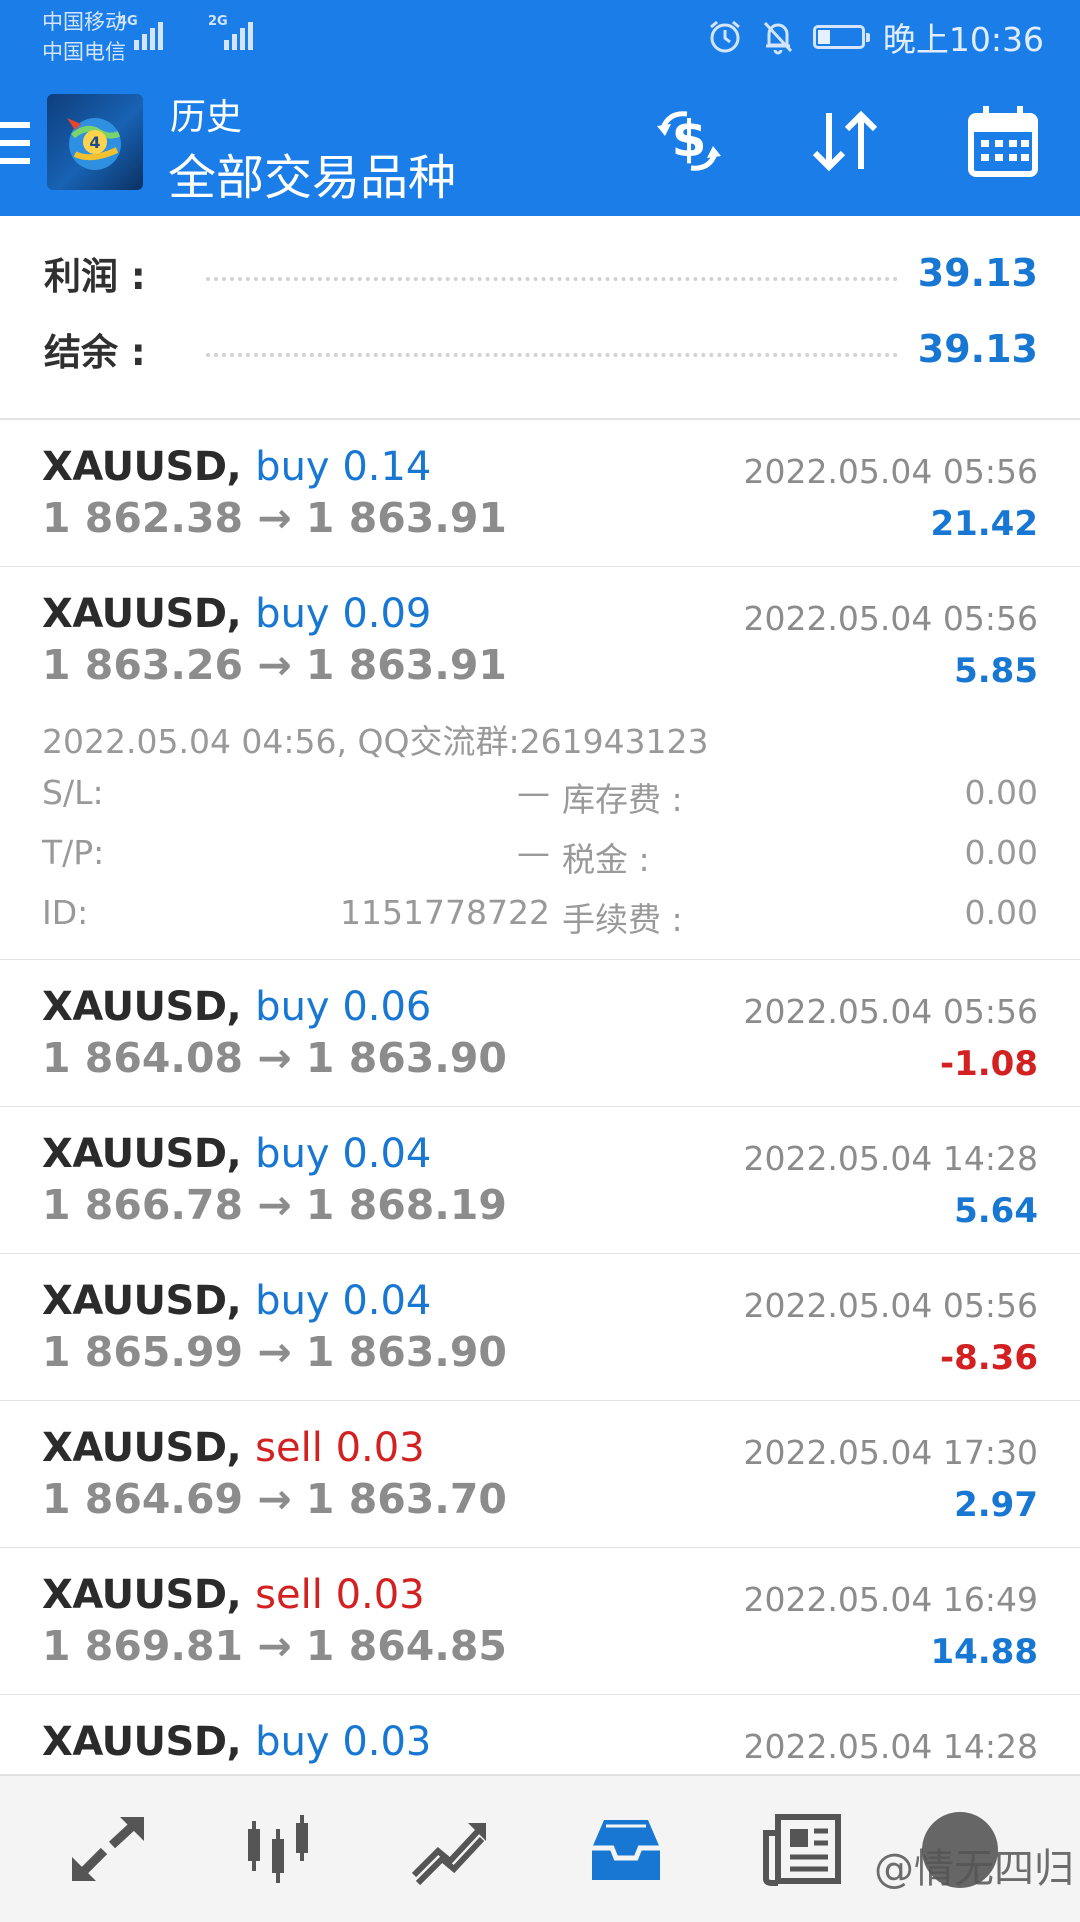 This screenshot has height=1922, width=1080. Describe the element at coordinates (996, 1505) in the screenshot. I see `trade-profit: 2.97` at that location.